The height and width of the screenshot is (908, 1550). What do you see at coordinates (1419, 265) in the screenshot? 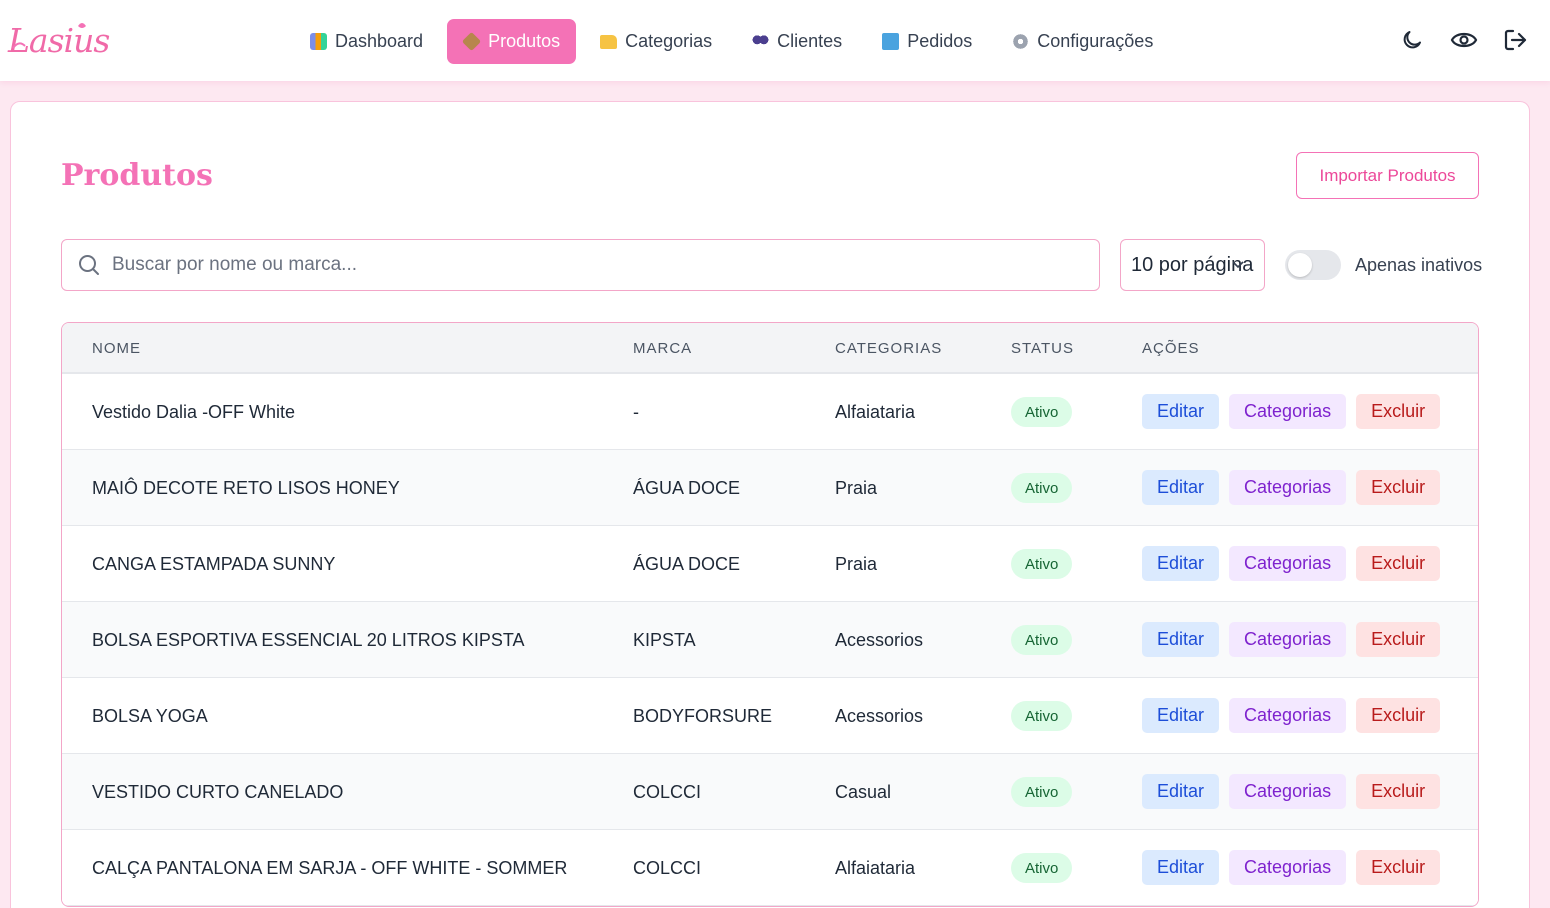
I see `inactive-only-label: Apenas inativos` at bounding box center [1419, 265].